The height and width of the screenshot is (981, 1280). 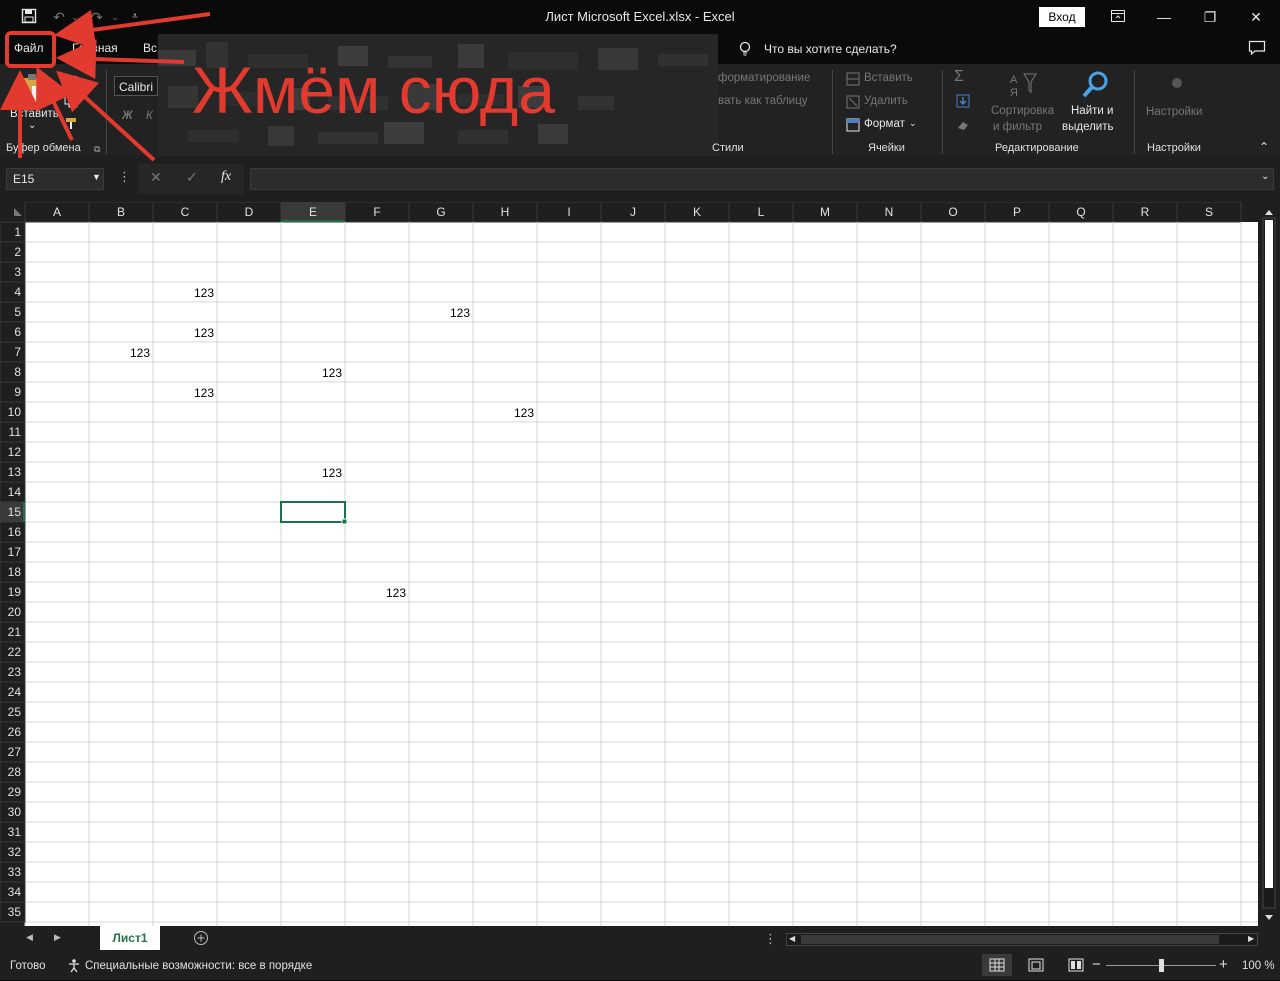 I want to click on zoom-slider-thumb, so click(x=1161, y=965).